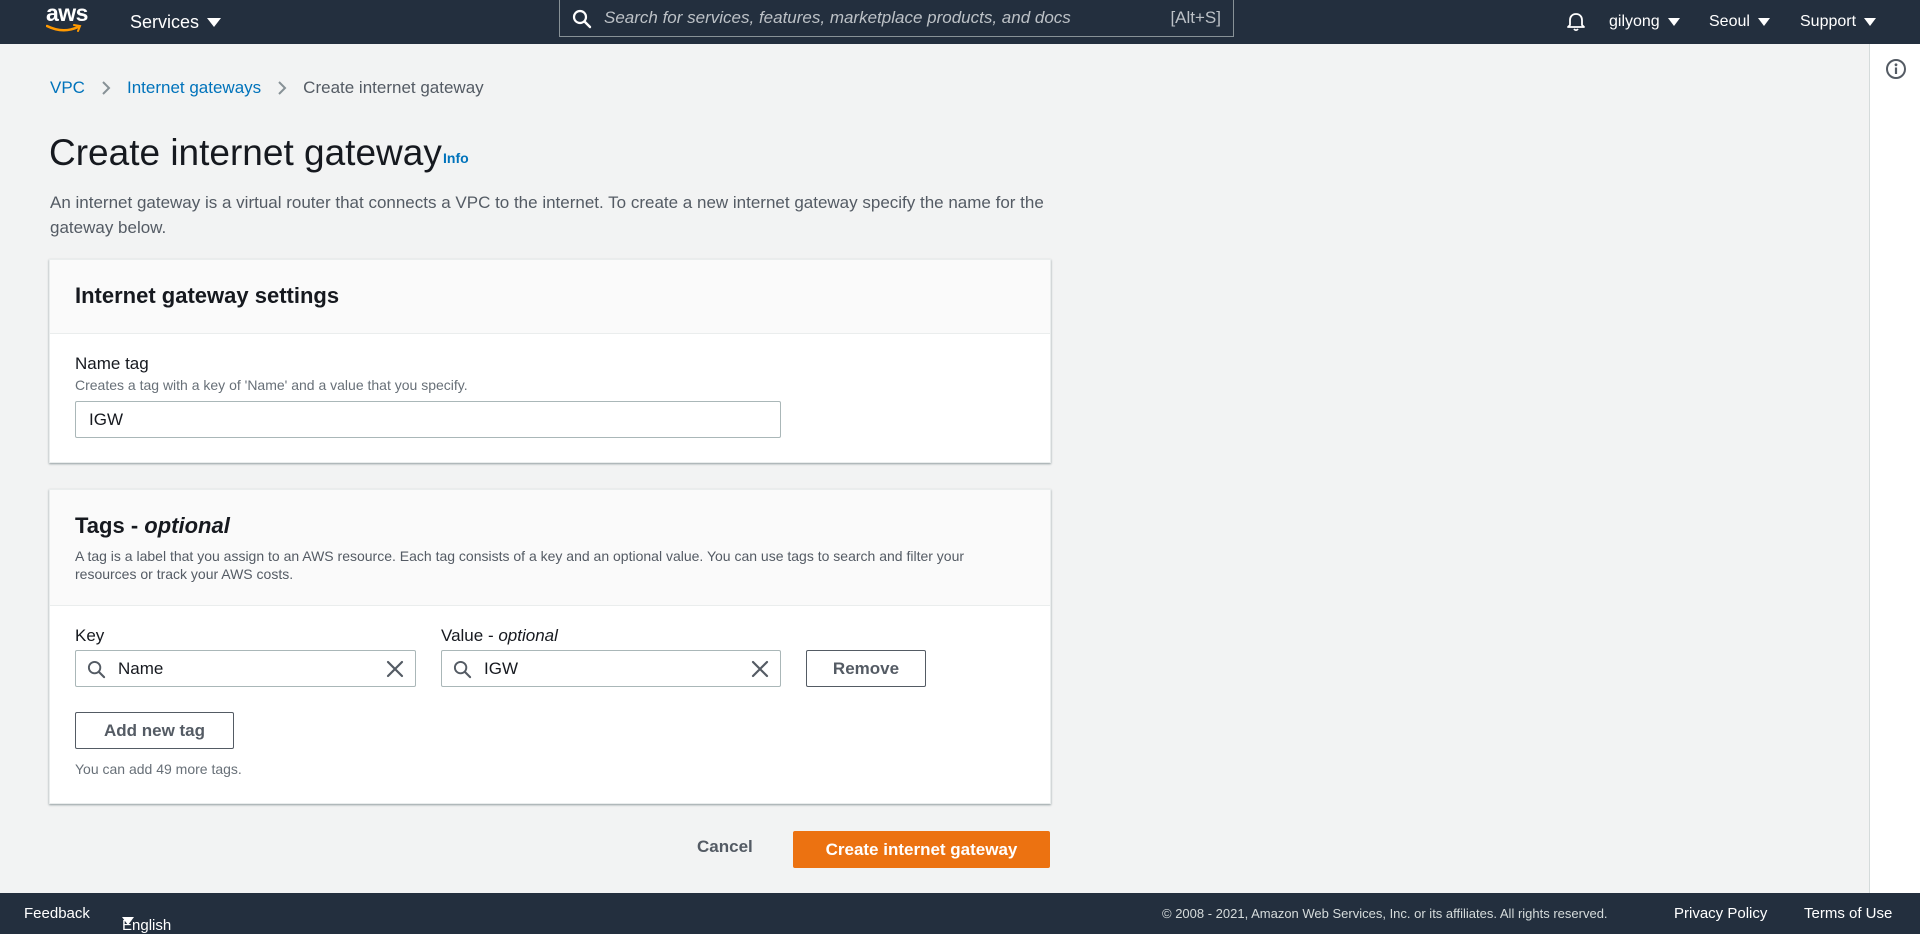  I want to click on add-new-tag-button: Add new tag, so click(154, 730).